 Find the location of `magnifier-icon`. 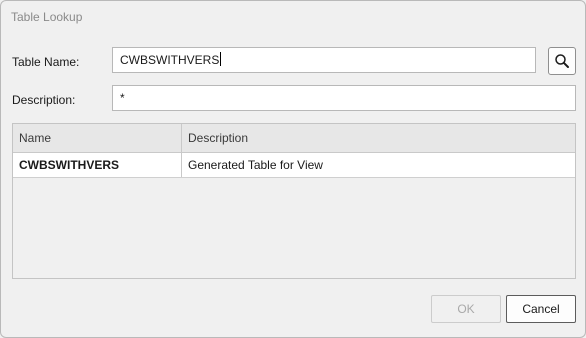

magnifier-icon is located at coordinates (562, 61).